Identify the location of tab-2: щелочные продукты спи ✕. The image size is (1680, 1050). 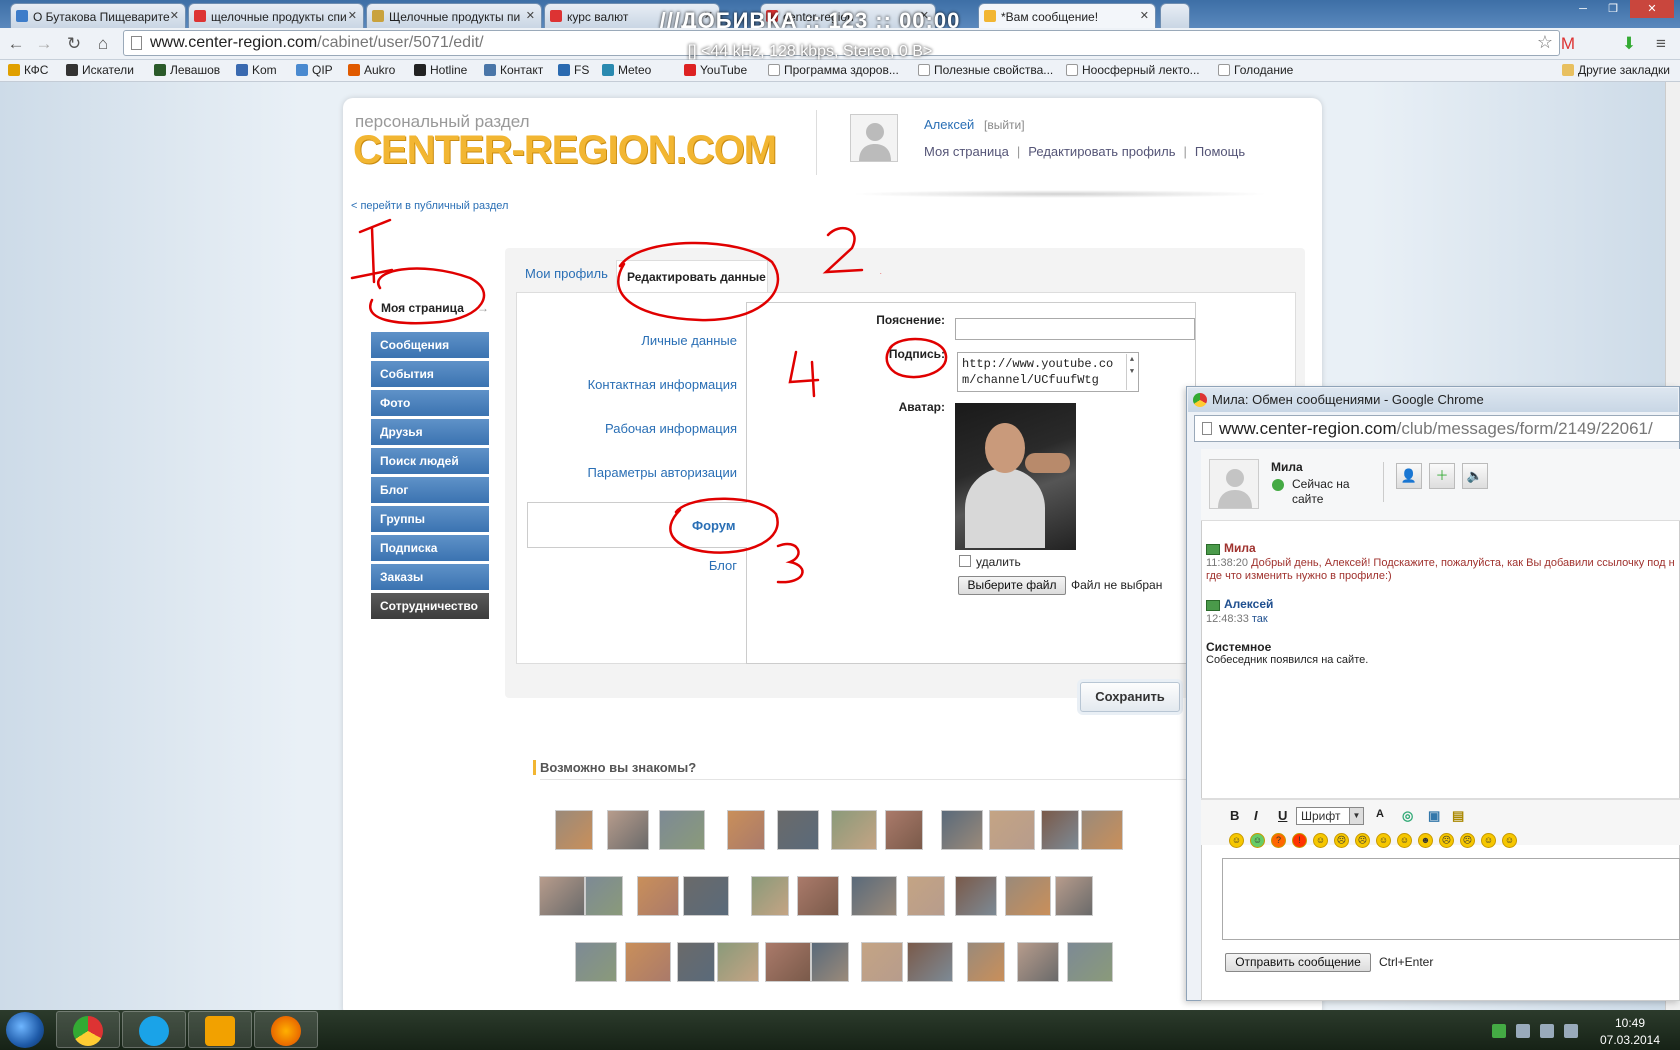
(276, 15).